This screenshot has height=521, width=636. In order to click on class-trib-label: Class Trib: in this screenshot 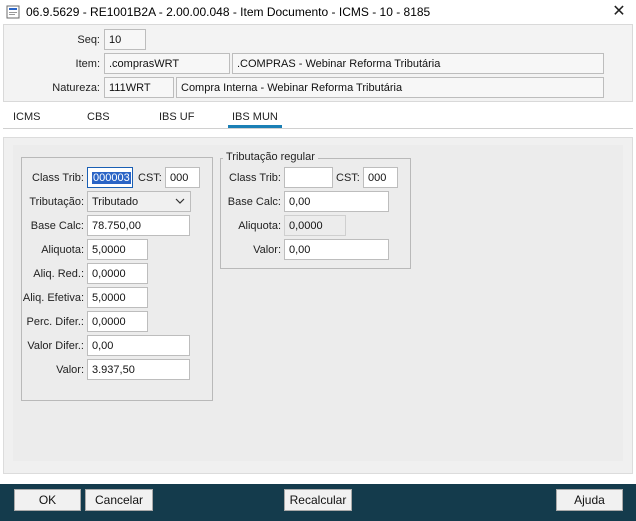, I will do `click(58, 178)`.